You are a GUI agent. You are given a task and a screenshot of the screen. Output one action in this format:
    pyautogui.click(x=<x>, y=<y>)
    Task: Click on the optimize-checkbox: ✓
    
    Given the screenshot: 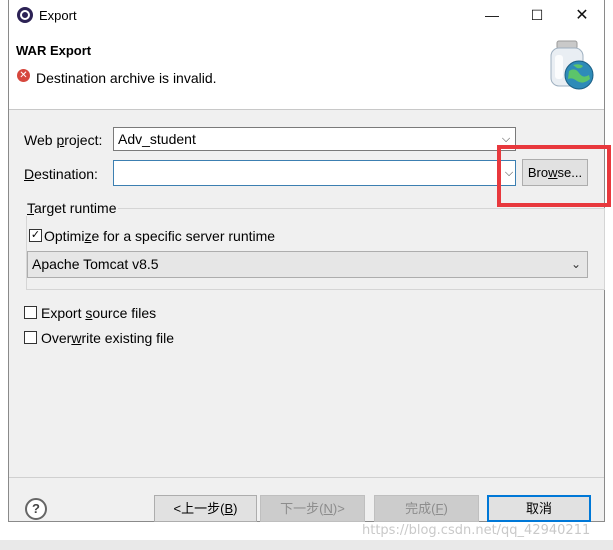 What is the action you would take?
    pyautogui.click(x=35, y=235)
    